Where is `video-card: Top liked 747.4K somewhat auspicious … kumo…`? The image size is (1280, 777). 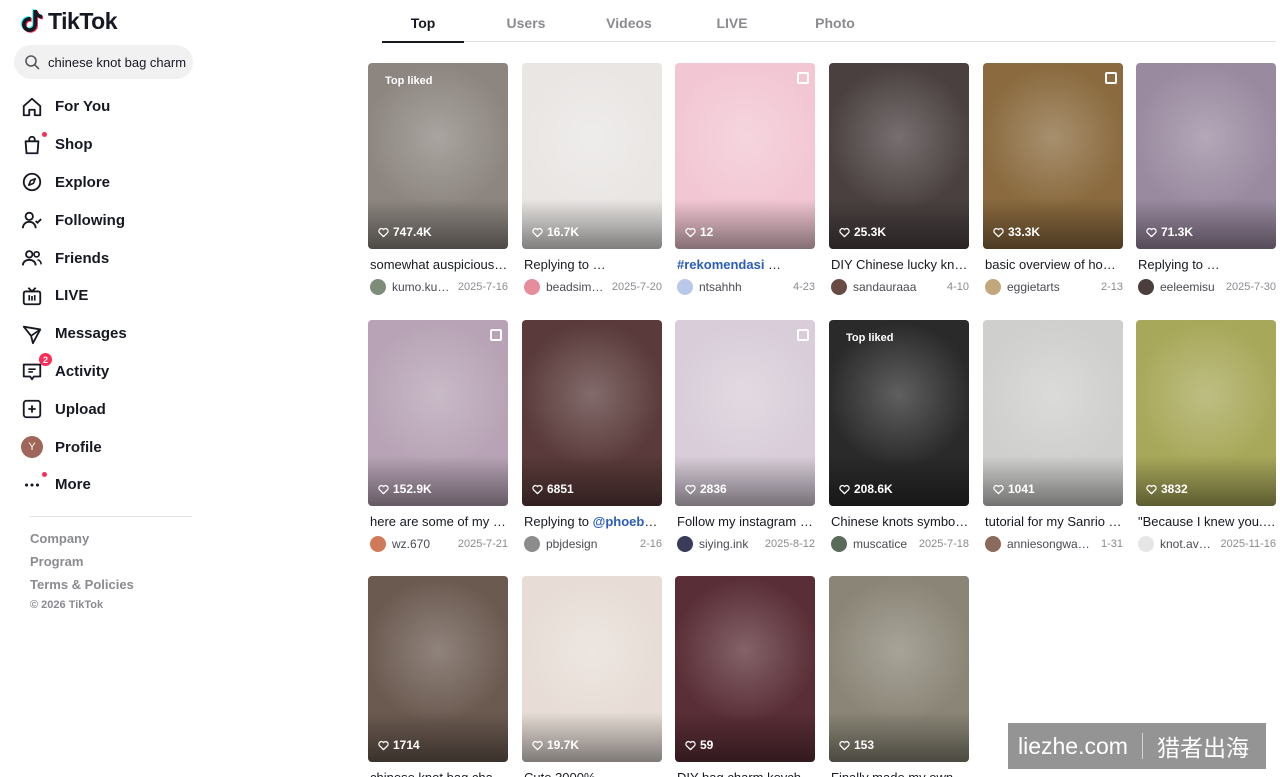 video-card: Top liked 747.4K somewhat auspicious … kumo… is located at coordinates (438, 179).